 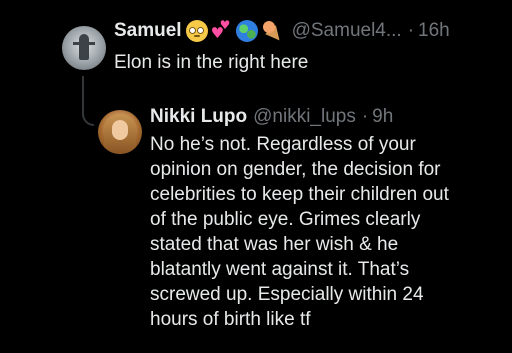 What do you see at coordinates (88, 113) in the screenshot?
I see `reply-connector` at bounding box center [88, 113].